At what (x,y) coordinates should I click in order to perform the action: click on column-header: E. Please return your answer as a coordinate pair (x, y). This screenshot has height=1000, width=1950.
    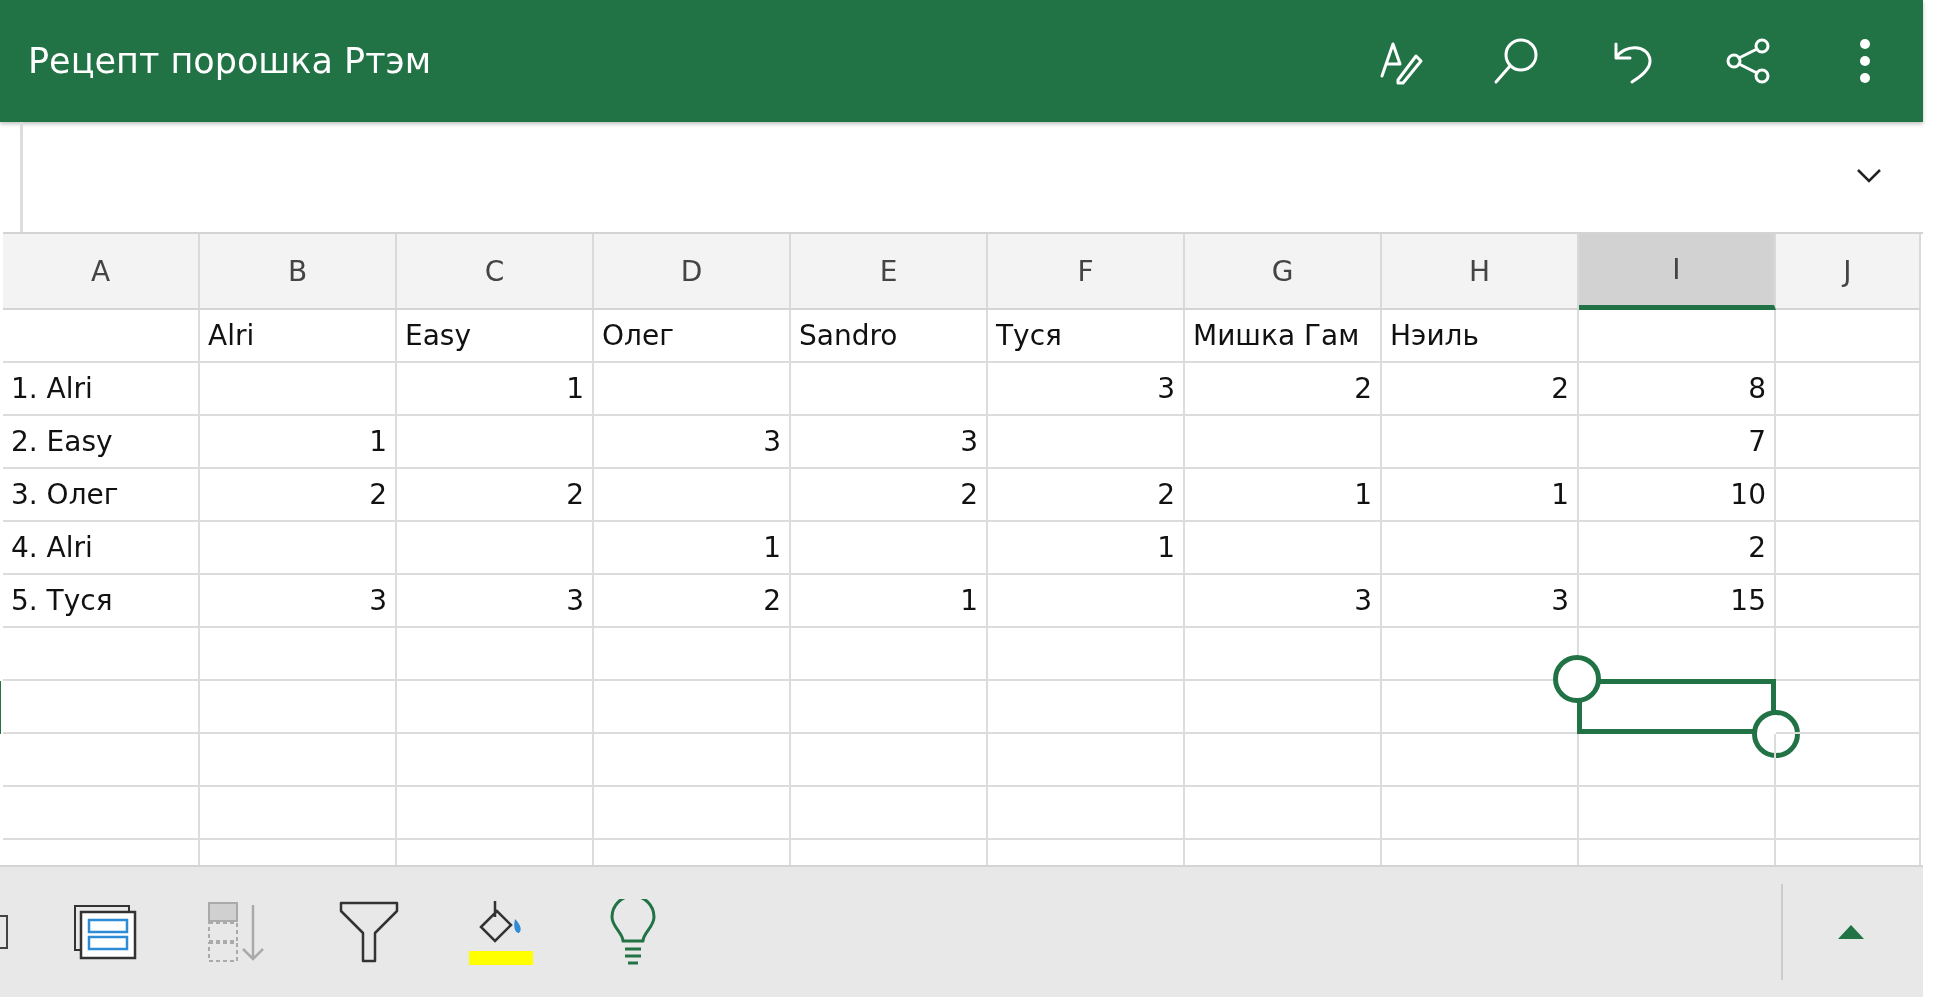
    Looking at the image, I should click on (889, 272).